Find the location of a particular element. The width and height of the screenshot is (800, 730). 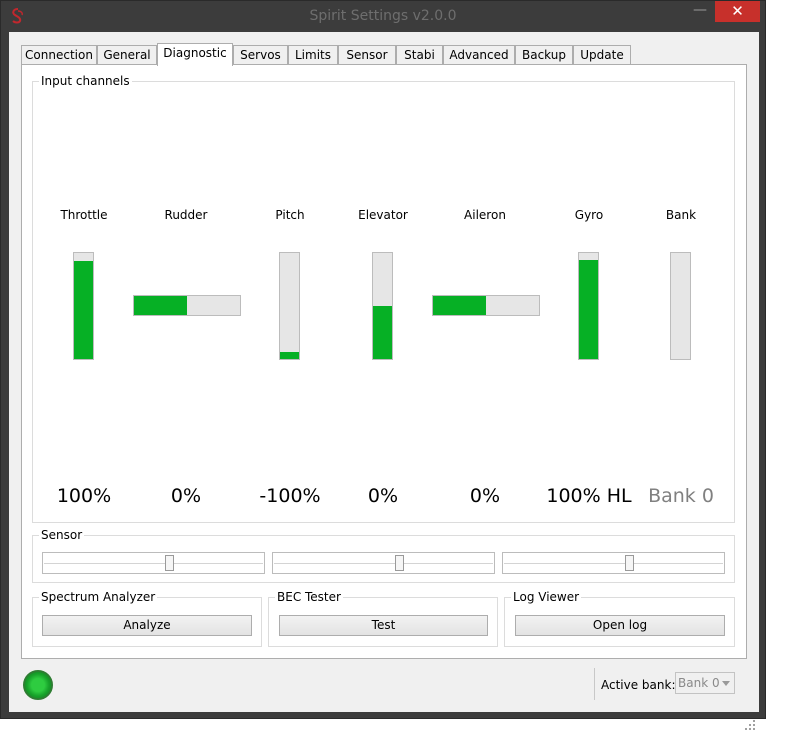

rudder-value: 0% is located at coordinates (186, 496).